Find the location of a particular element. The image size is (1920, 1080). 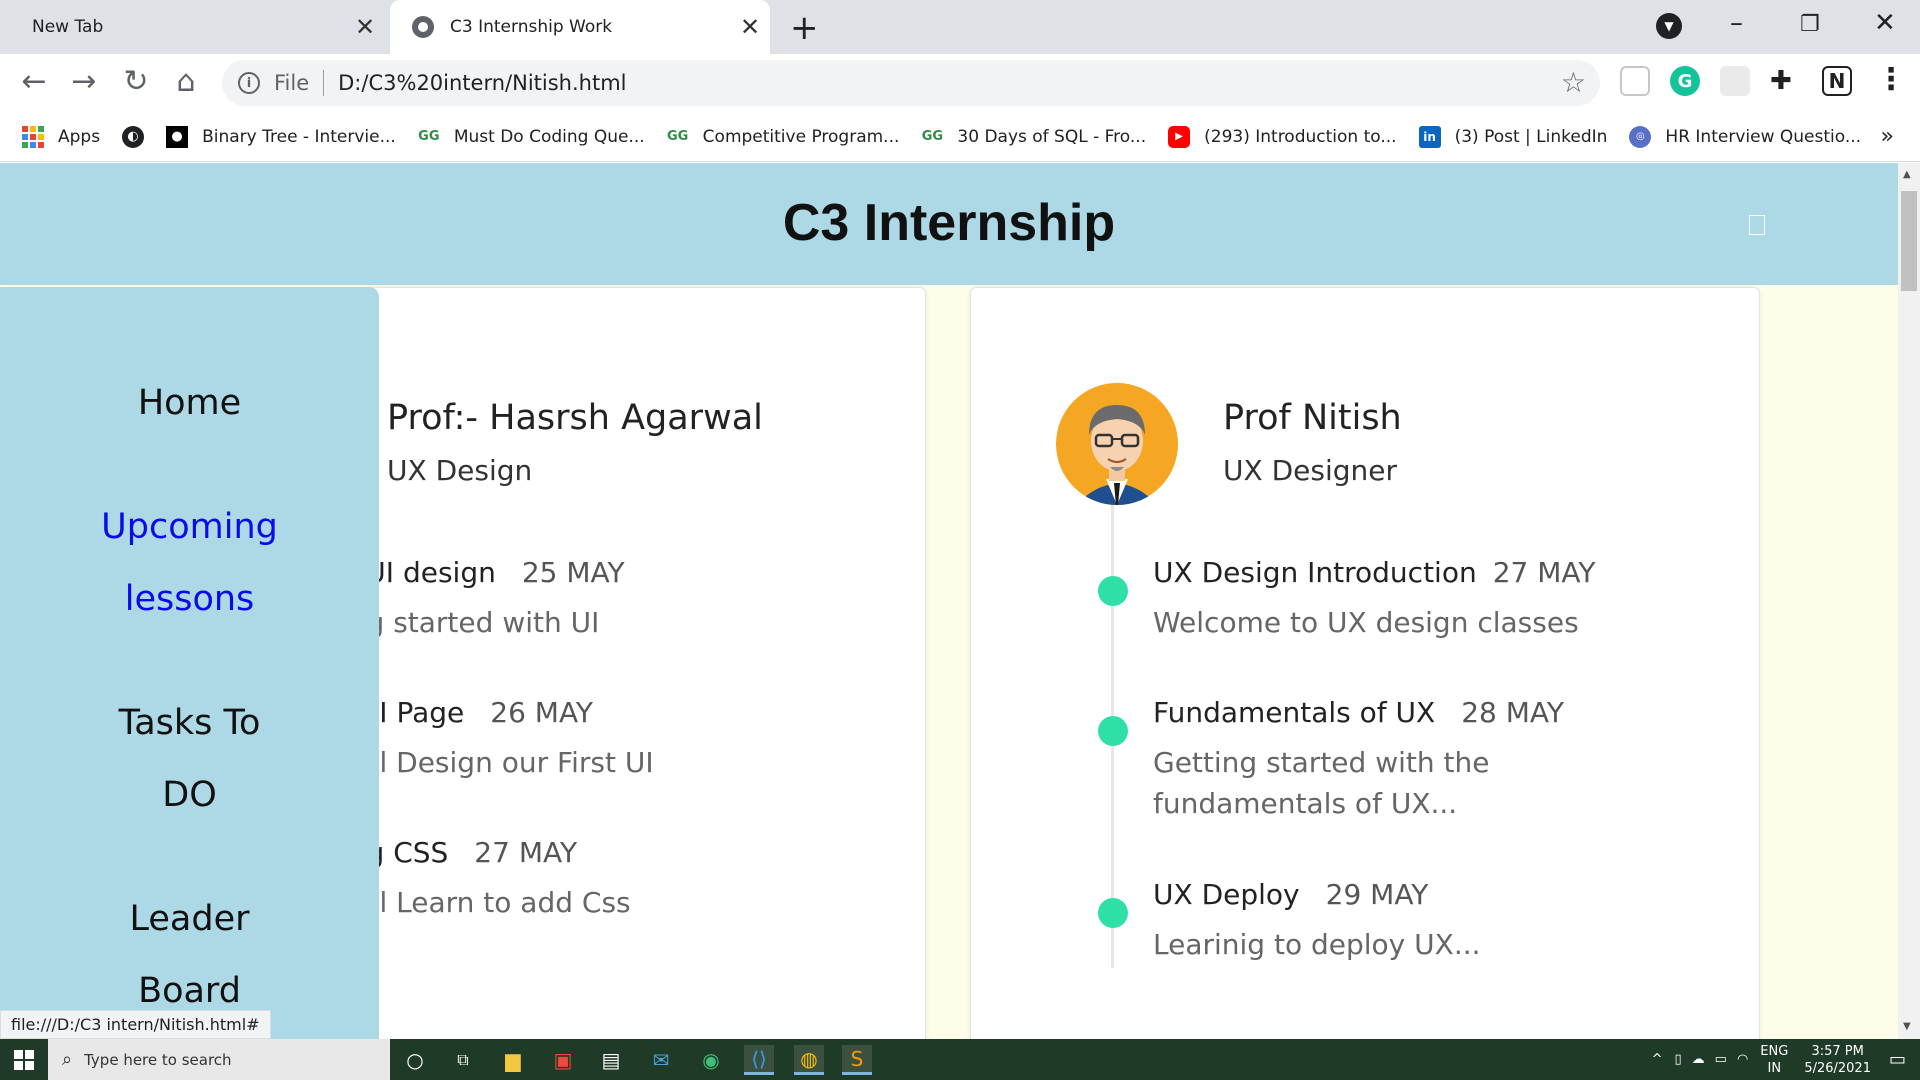

grammarly-extension-icon: G is located at coordinates (1685, 81).